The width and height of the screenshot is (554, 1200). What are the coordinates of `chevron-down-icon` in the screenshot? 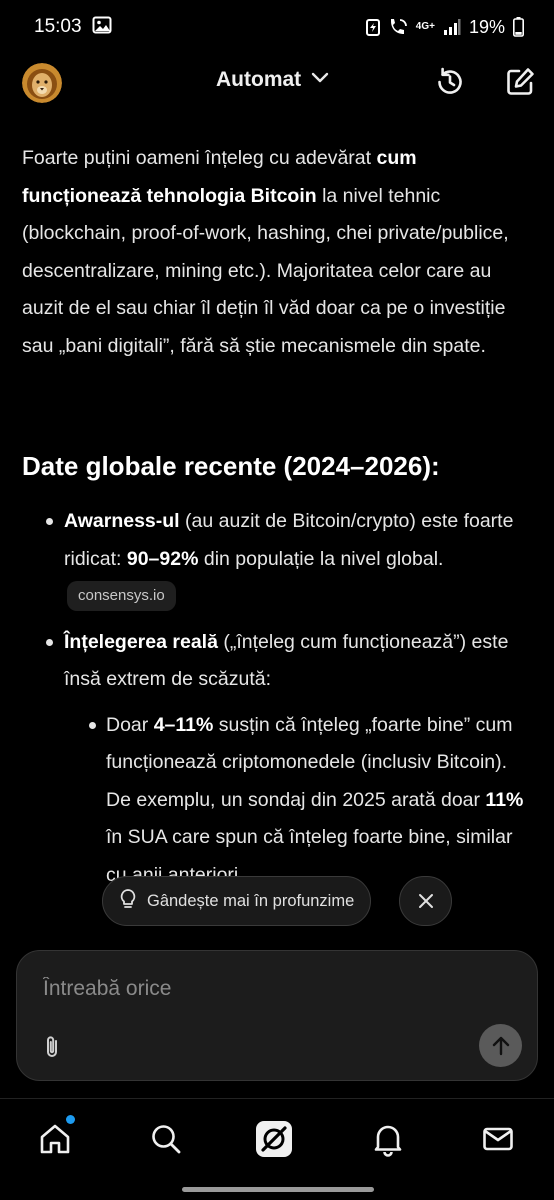 It's located at (320, 80).